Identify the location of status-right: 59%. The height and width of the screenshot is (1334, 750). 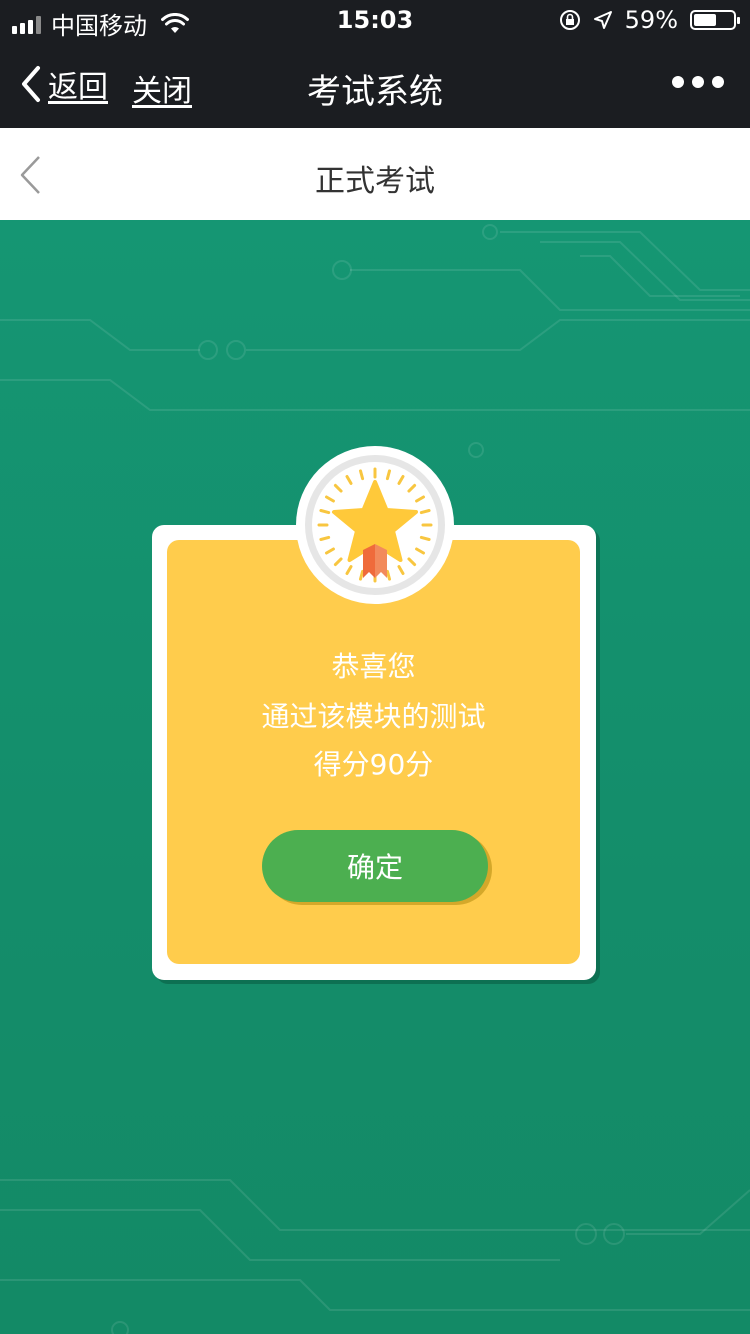
(649, 20).